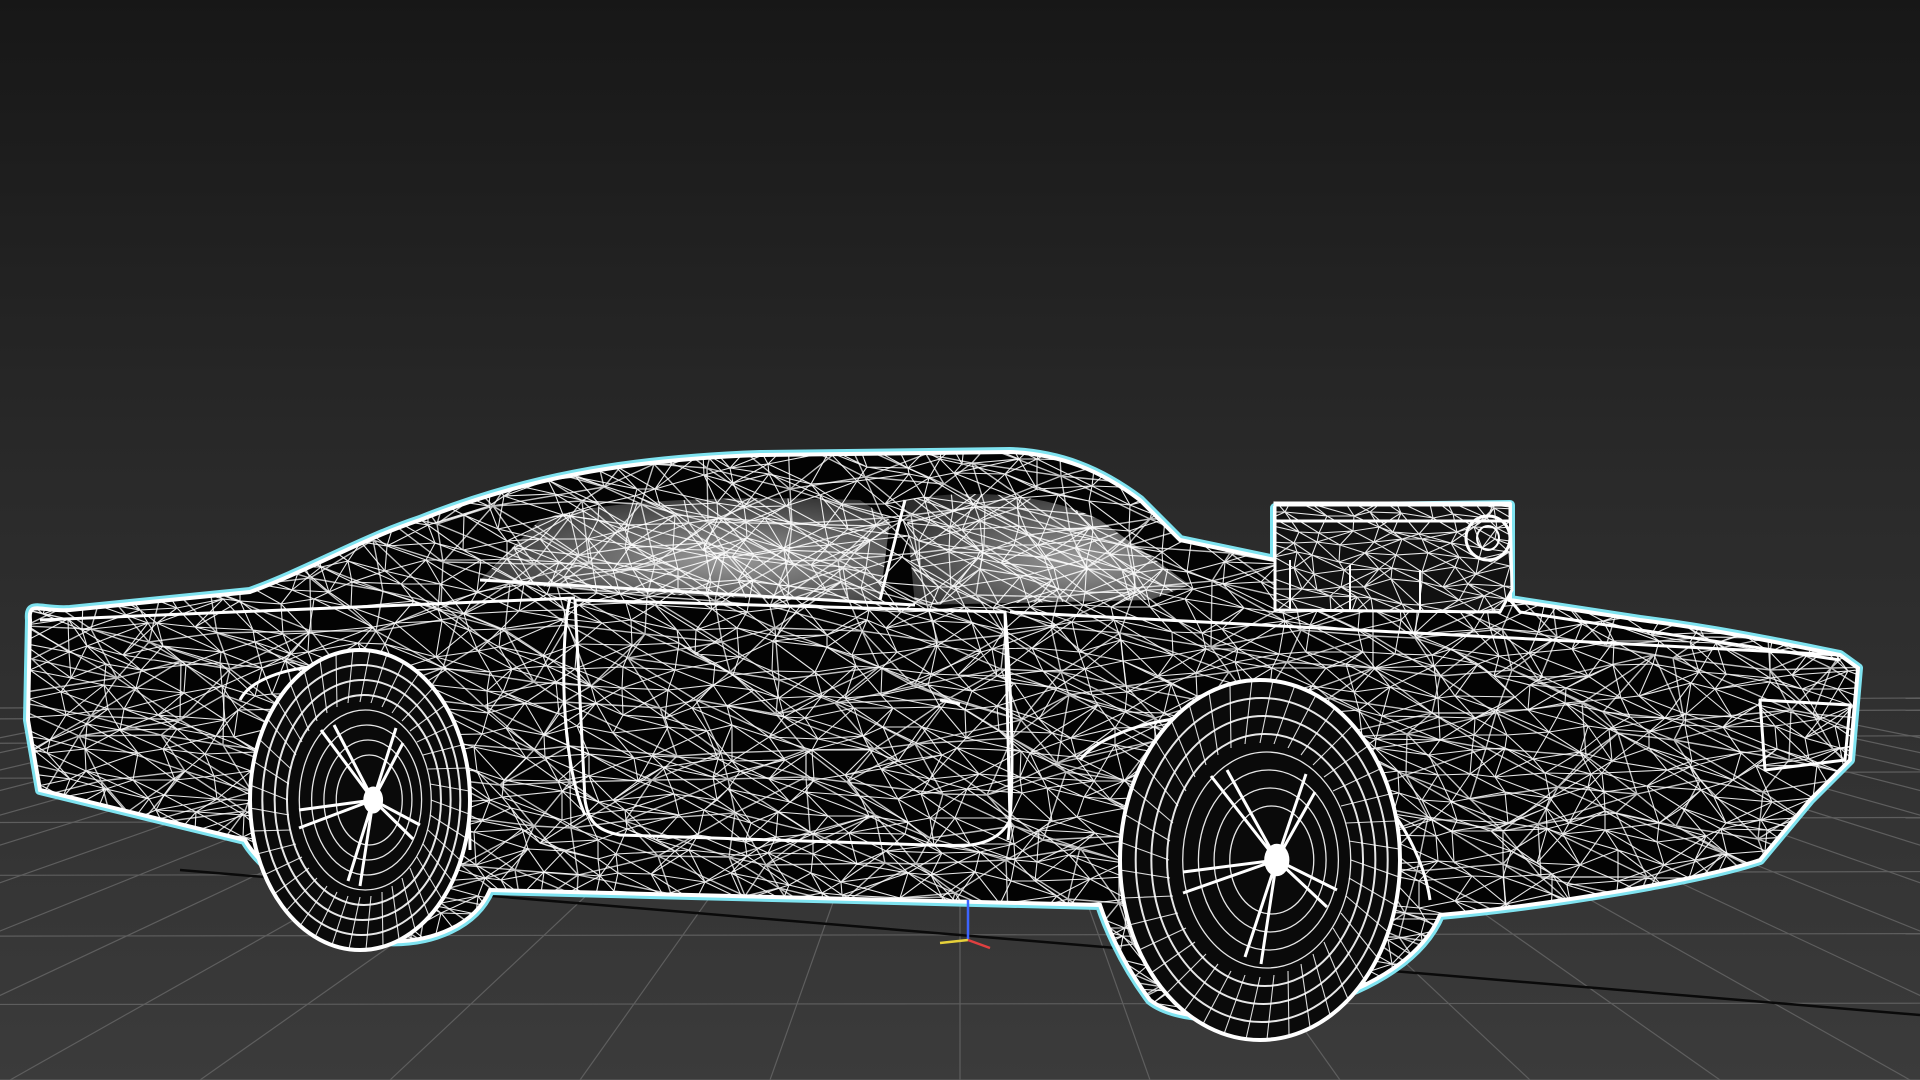 This screenshot has width=1920, height=1080. What do you see at coordinates (979, 944) in the screenshot?
I see `x-axis` at bounding box center [979, 944].